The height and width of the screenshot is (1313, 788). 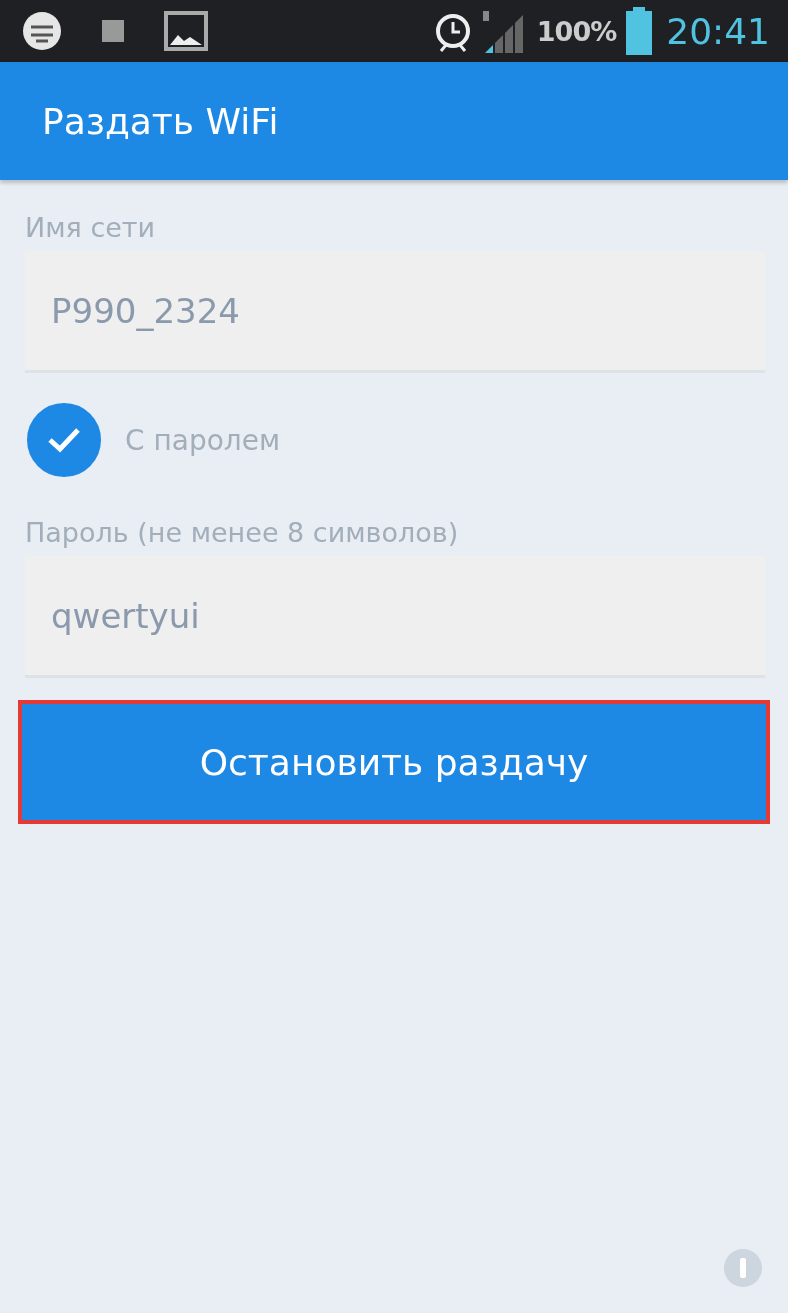 I want to click on battery-percent: 100%, so click(x=576, y=31).